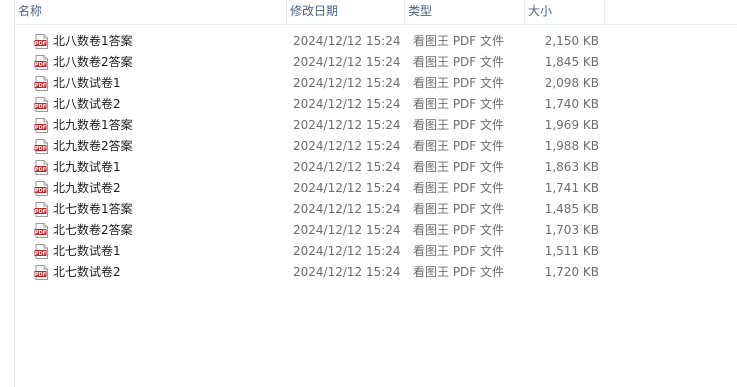 The width and height of the screenshot is (737, 387). Describe the element at coordinates (571, 62) in the screenshot. I see `file-size: 1,845 KB` at that location.